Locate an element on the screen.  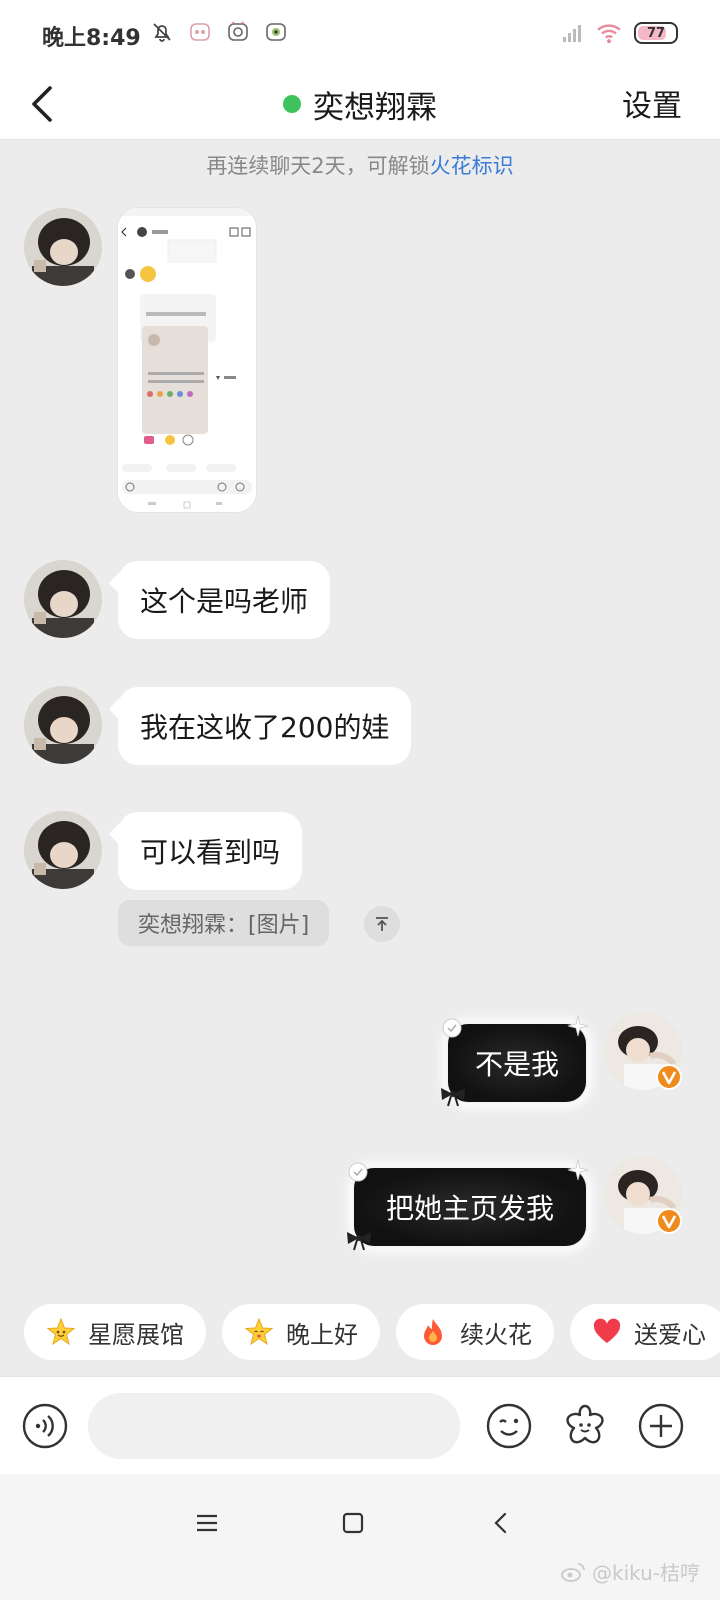
bell-off-icon is located at coordinates (162, 32).